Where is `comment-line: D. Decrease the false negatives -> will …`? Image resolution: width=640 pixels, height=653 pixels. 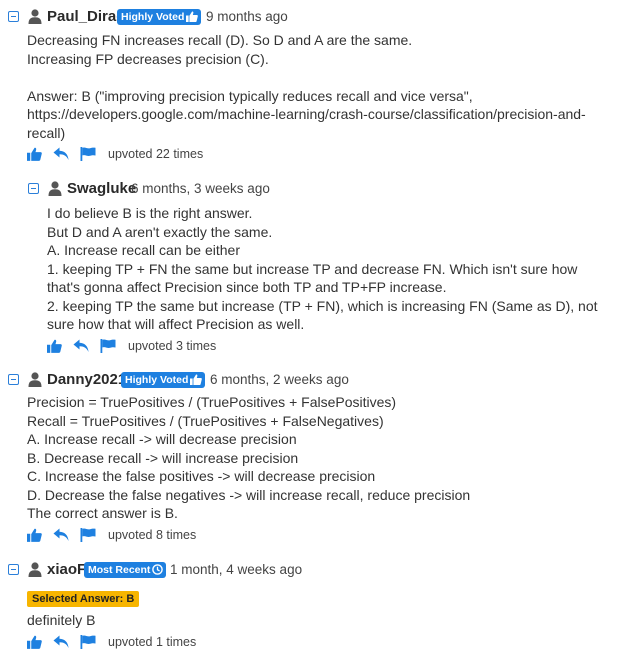 comment-line: D. Decrease the false negatives -> will … is located at coordinates (249, 494).